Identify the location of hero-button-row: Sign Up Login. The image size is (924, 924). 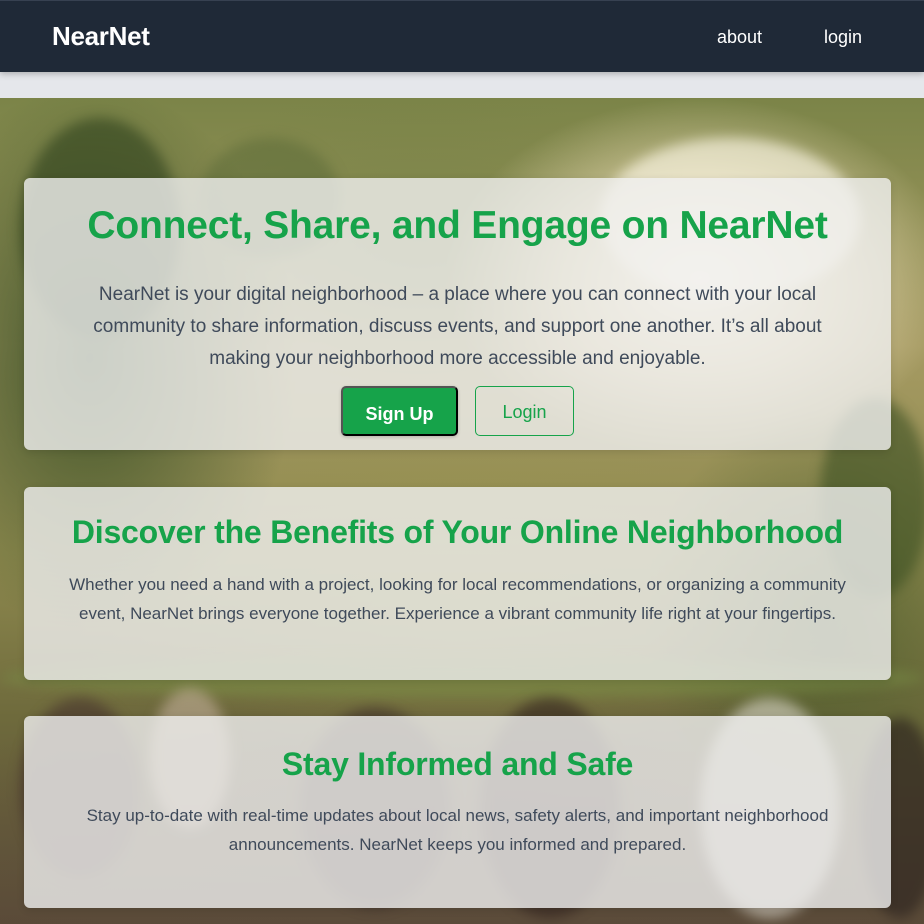
(457, 411).